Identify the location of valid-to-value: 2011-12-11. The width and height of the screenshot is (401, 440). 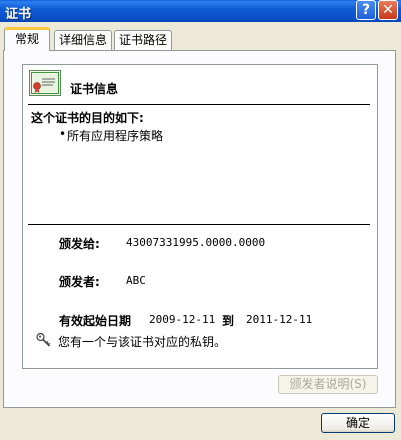
(279, 319).